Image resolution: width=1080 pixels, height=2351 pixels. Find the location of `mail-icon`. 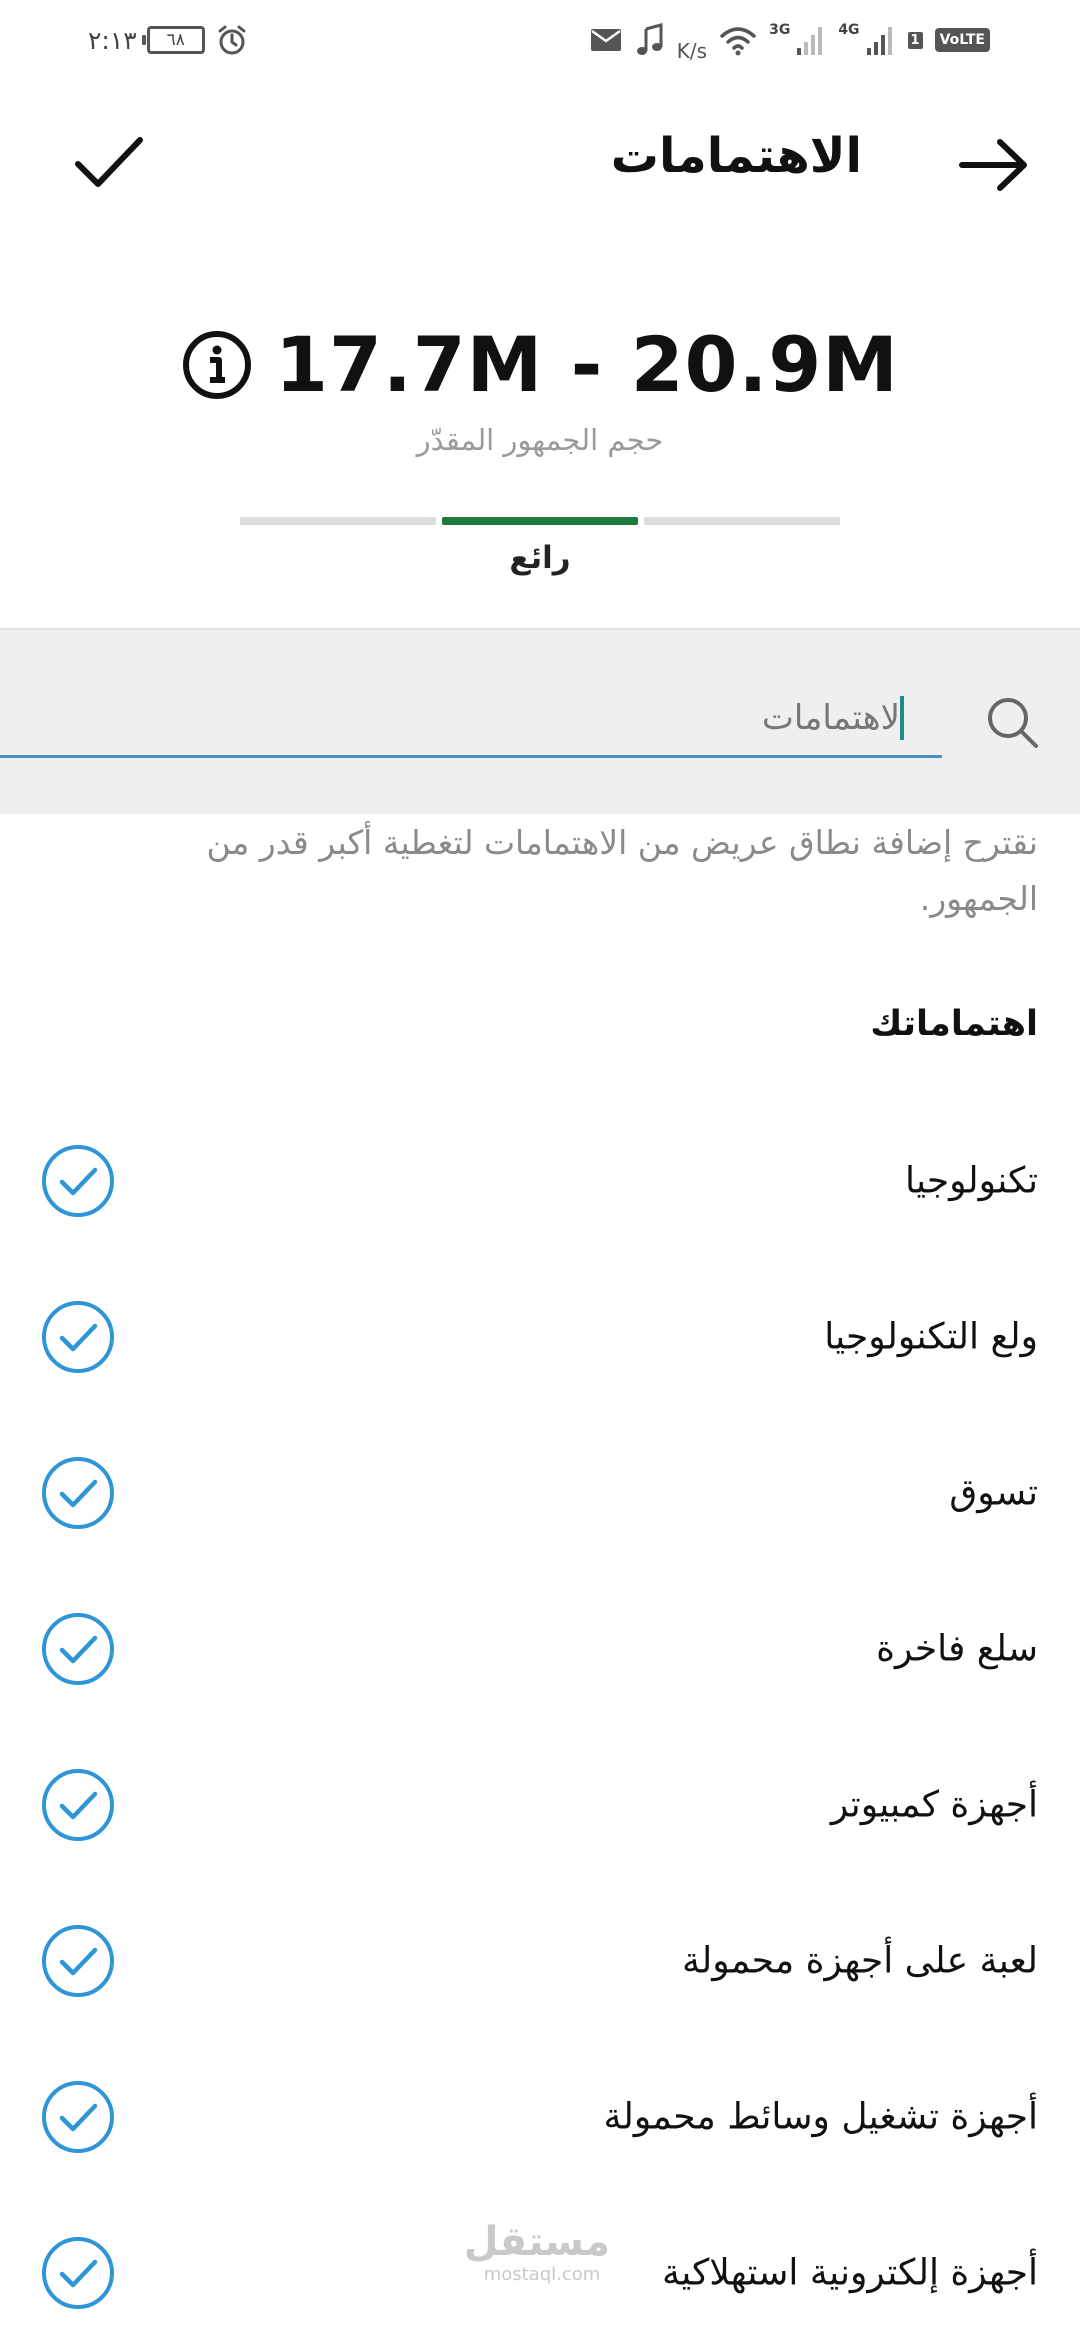

mail-icon is located at coordinates (605, 40).